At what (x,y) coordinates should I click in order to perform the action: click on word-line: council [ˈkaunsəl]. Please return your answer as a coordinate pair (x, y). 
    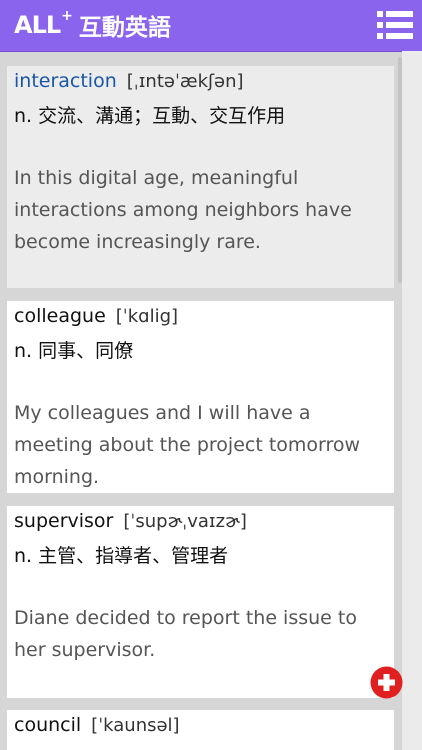
    Looking at the image, I should click on (97, 725).